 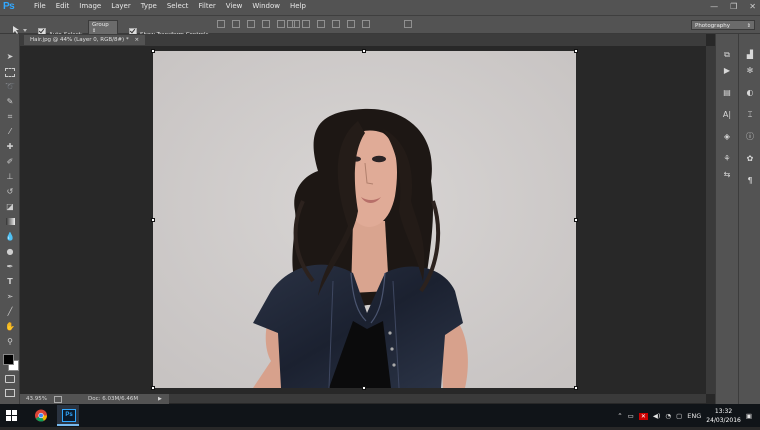 I want to click on menu-select: Select, so click(x=178, y=6).